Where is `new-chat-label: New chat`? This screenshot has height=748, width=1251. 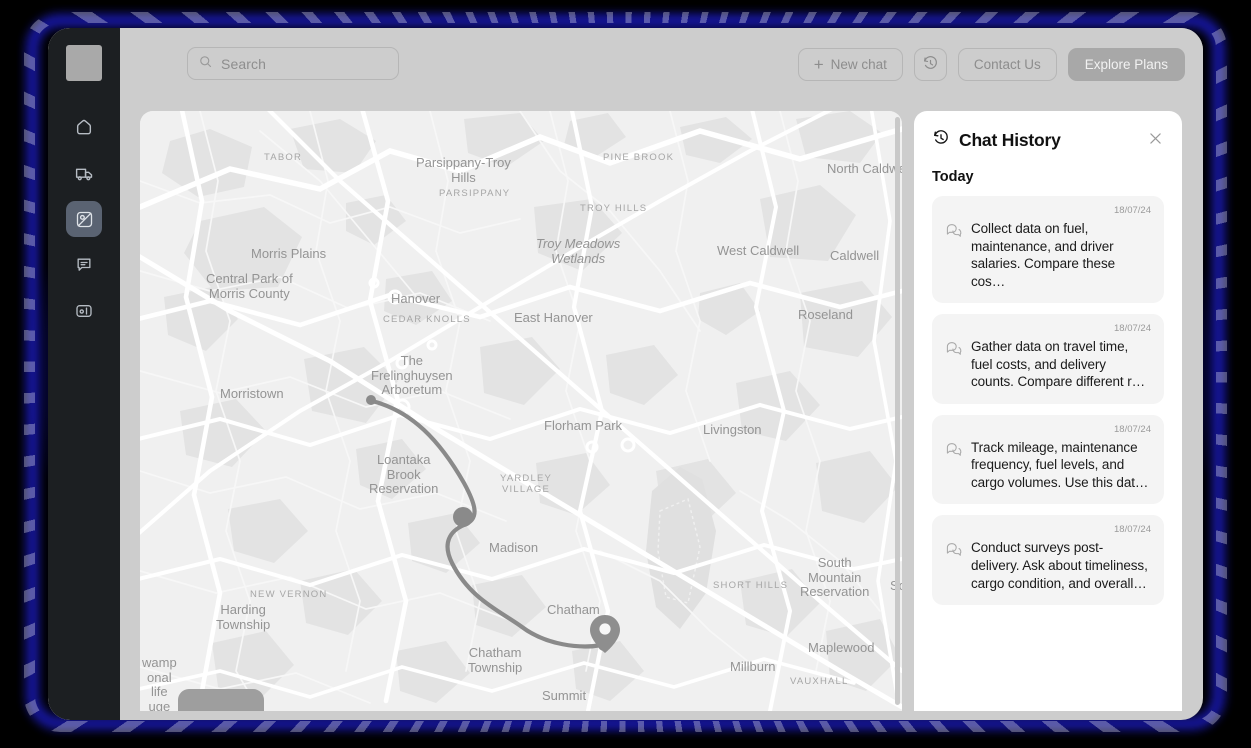 new-chat-label: New chat is located at coordinates (858, 64).